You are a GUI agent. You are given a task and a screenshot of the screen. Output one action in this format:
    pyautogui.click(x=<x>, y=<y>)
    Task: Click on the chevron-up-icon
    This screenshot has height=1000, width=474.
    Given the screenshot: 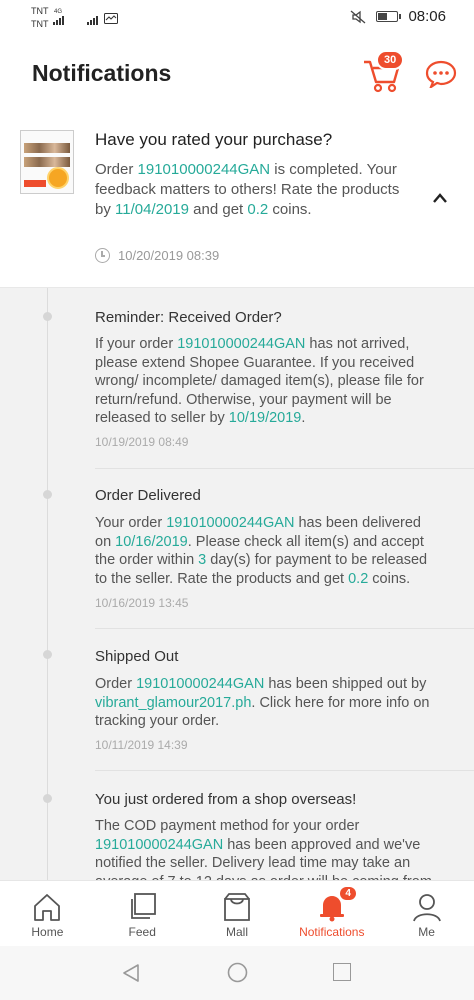 What is the action you would take?
    pyautogui.click(x=440, y=198)
    